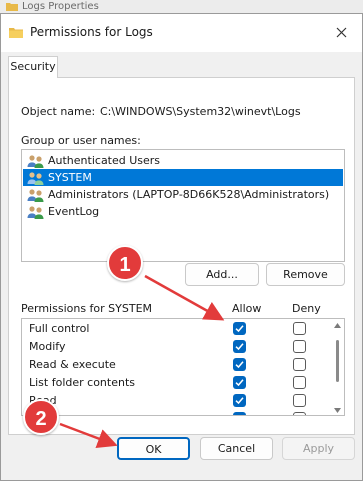  I want to click on list-item-selected: SYSTEM, so click(183, 177).